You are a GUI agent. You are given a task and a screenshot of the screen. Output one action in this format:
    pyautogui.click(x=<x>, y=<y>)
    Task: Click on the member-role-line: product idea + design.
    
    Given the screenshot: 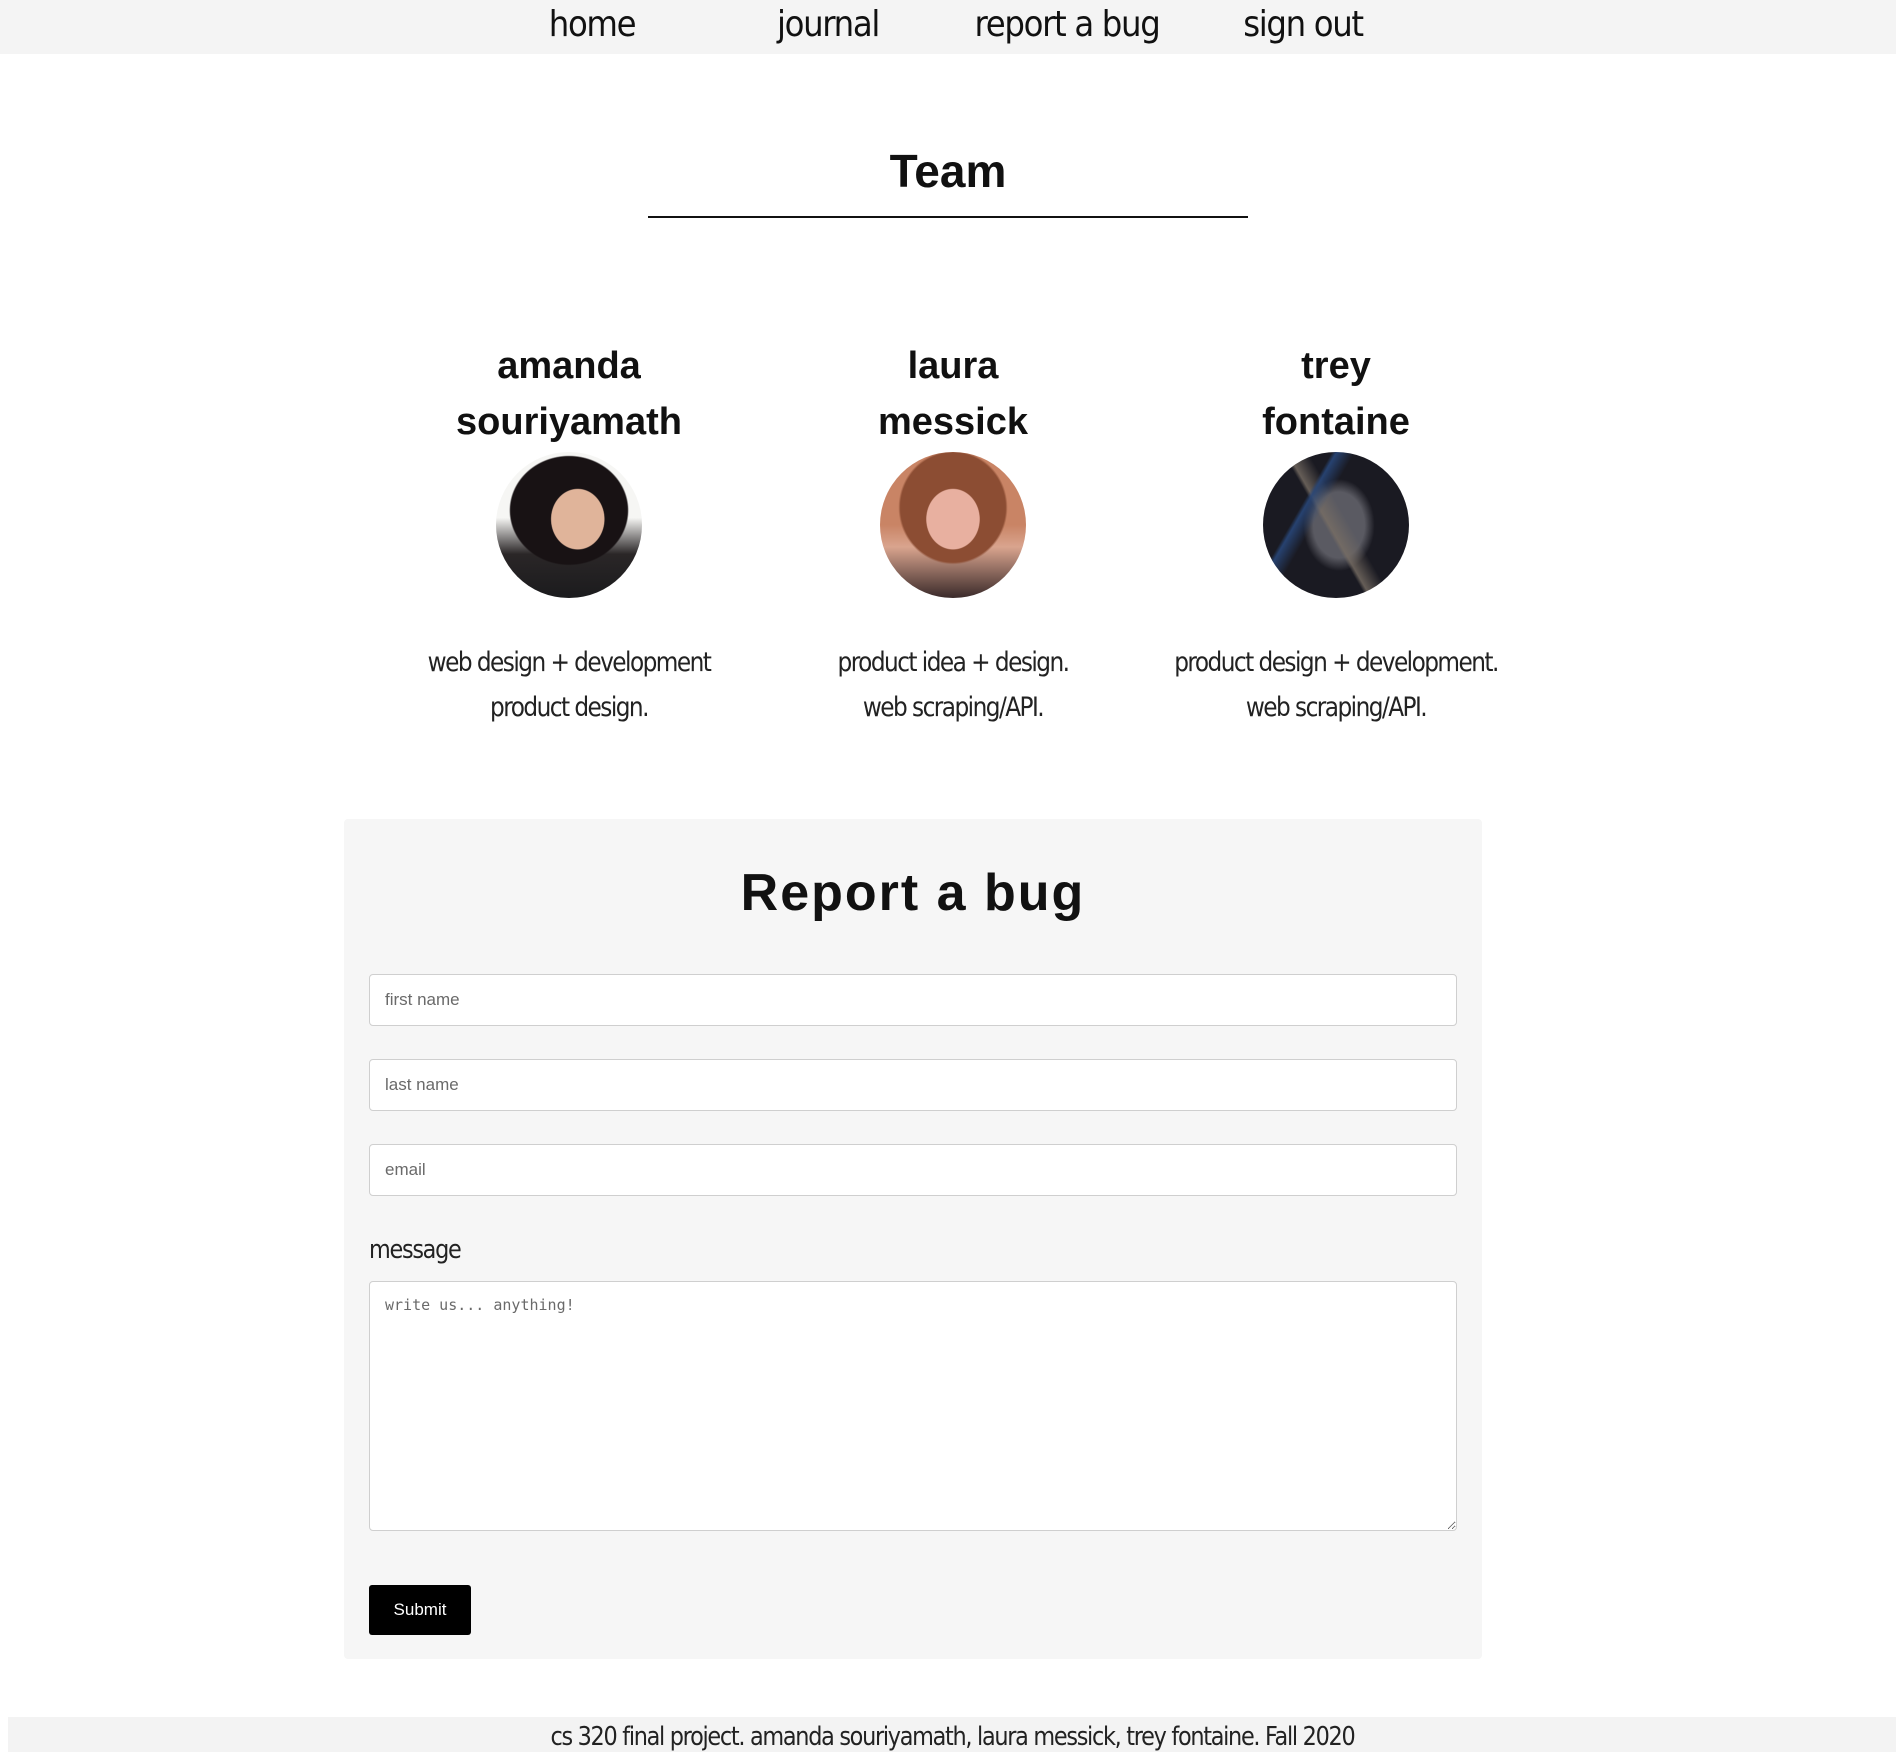 What is the action you would take?
    pyautogui.click(x=954, y=662)
    